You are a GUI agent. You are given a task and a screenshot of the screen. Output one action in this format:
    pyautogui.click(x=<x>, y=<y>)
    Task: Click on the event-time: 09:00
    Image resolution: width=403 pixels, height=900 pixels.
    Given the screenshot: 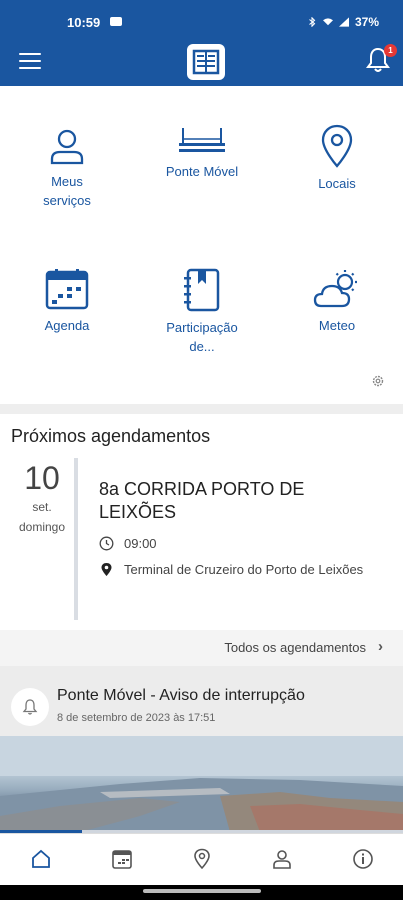 What is the action you would take?
    pyautogui.click(x=140, y=543)
    